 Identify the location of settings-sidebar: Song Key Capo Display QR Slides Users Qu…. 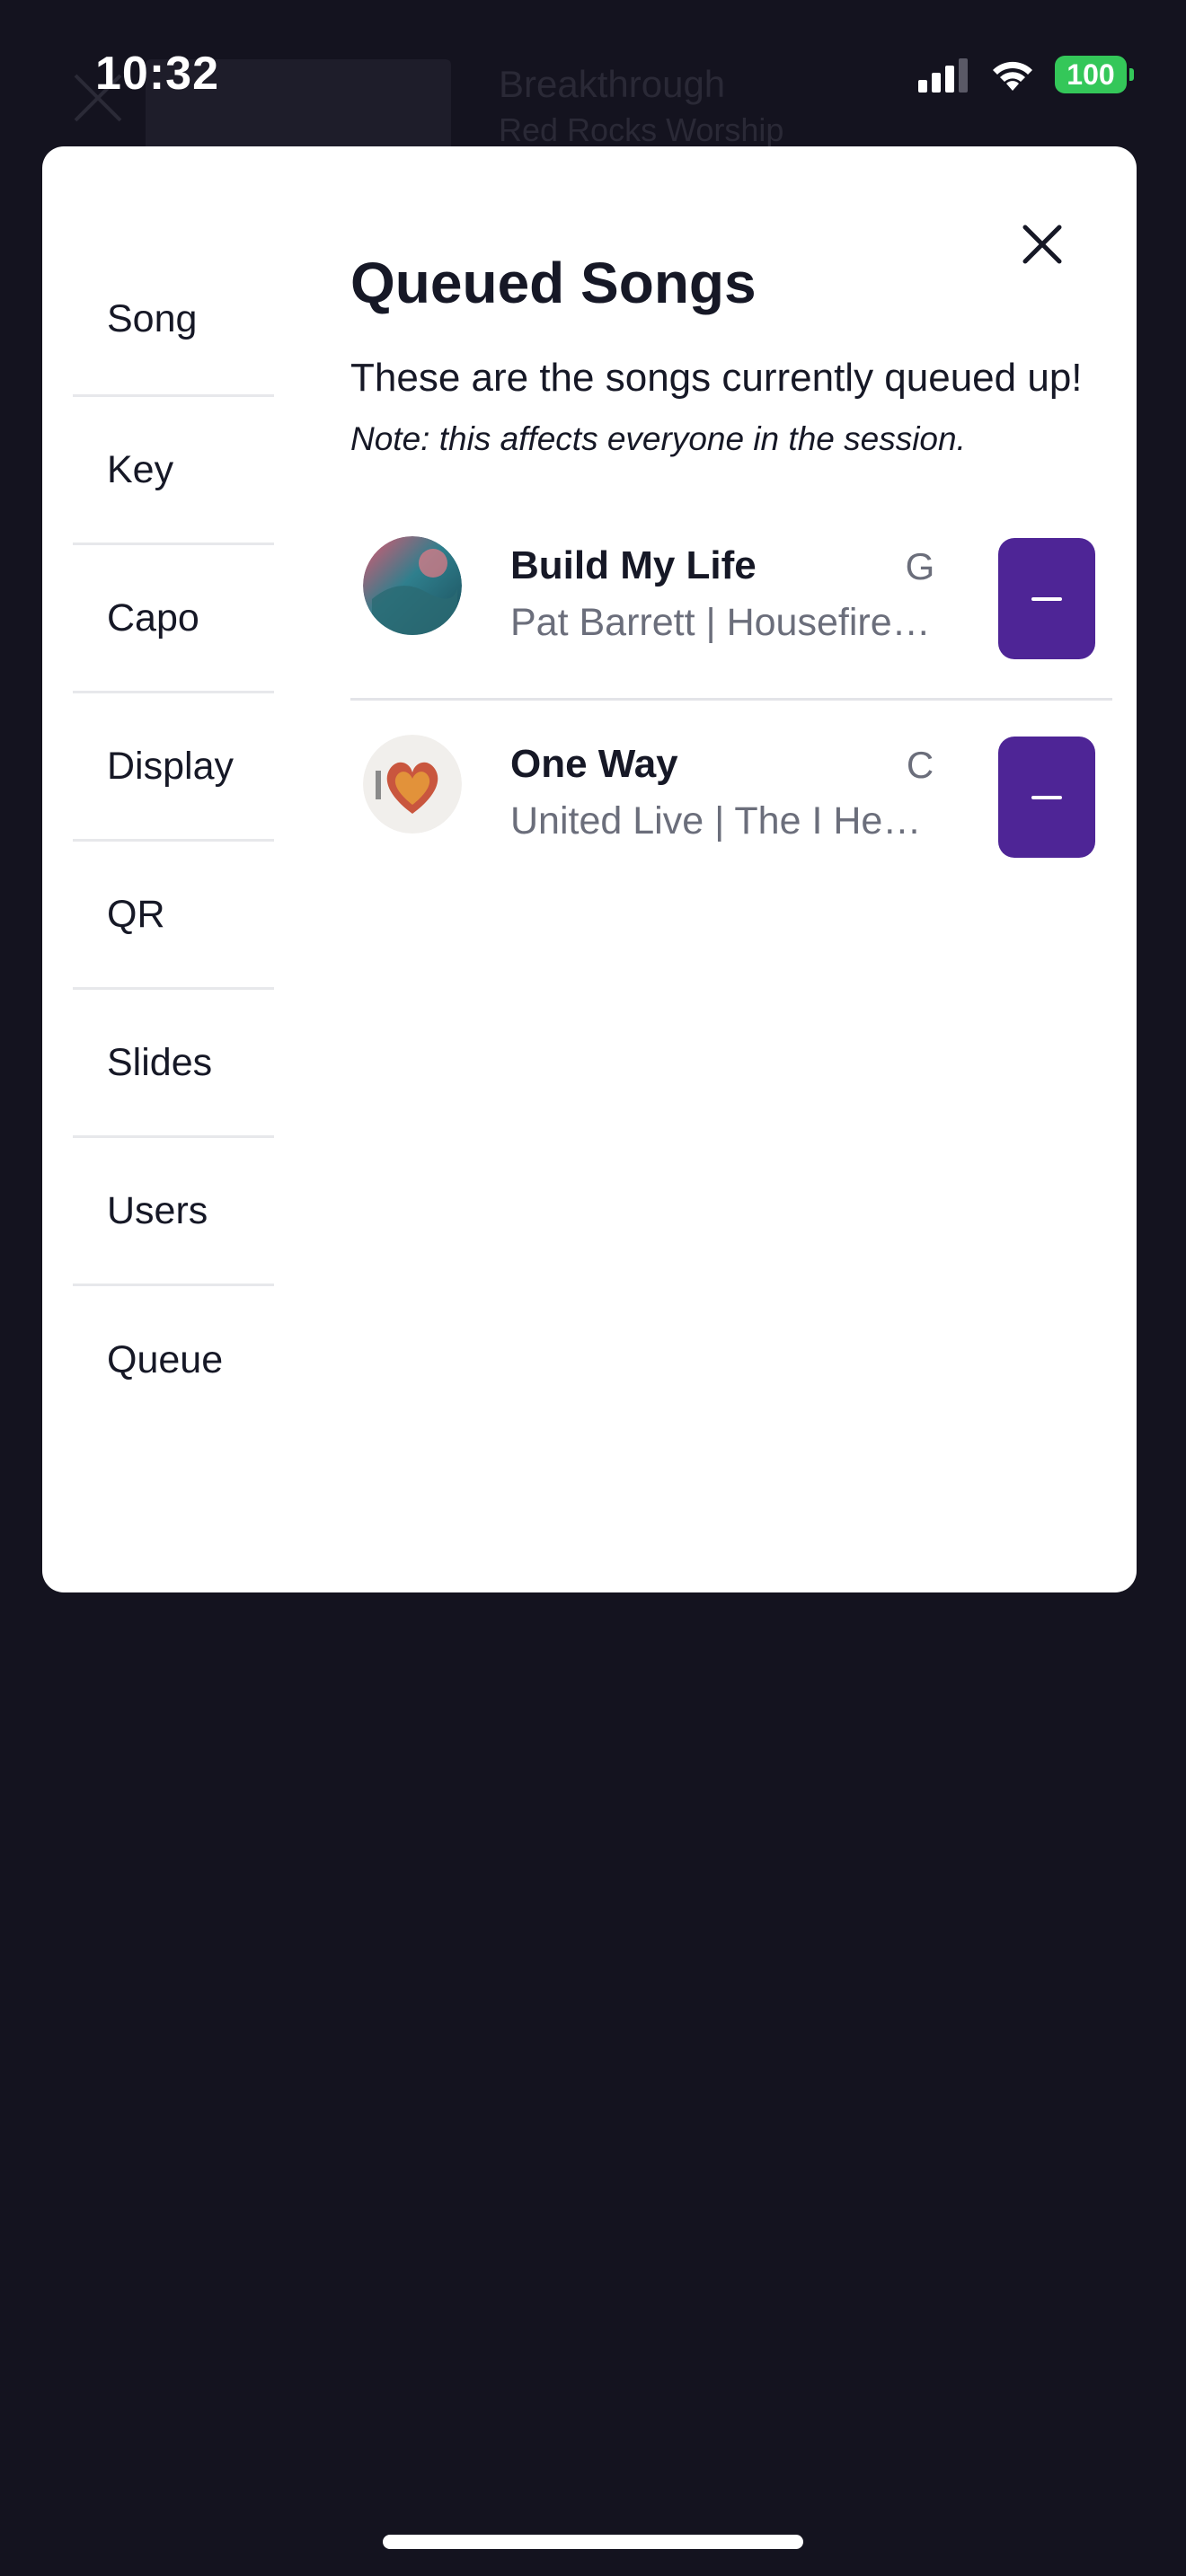
(173, 839).